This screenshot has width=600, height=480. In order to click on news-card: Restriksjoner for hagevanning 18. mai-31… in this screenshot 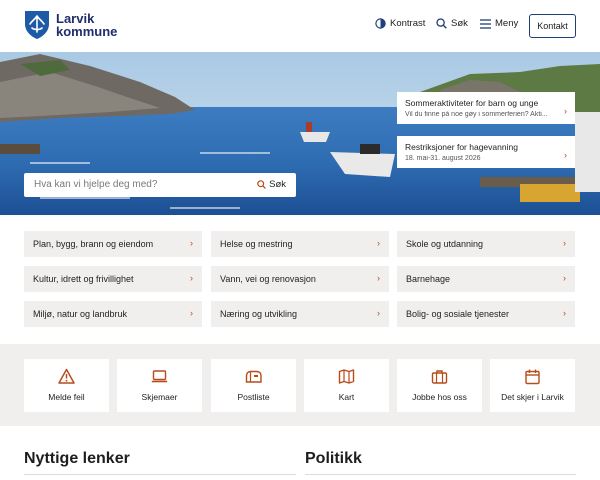, I will do `click(486, 152)`.